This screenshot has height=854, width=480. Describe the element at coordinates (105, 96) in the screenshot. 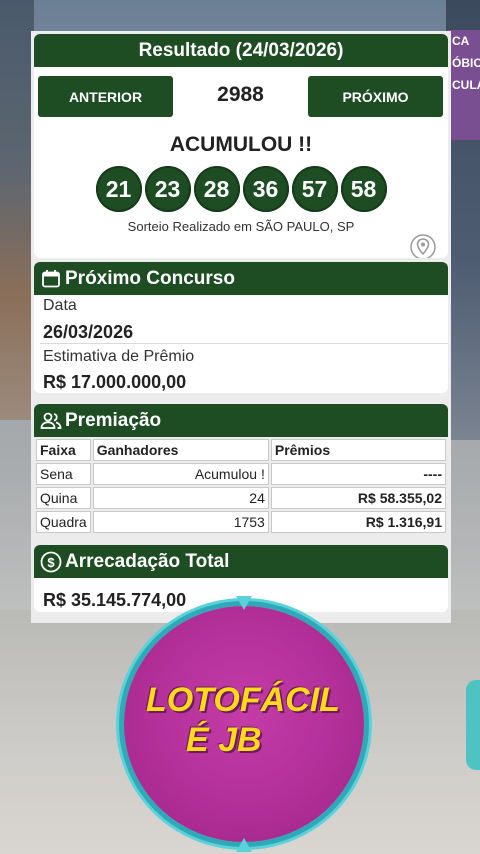

I see `previous-button: ANTERIOR` at that location.